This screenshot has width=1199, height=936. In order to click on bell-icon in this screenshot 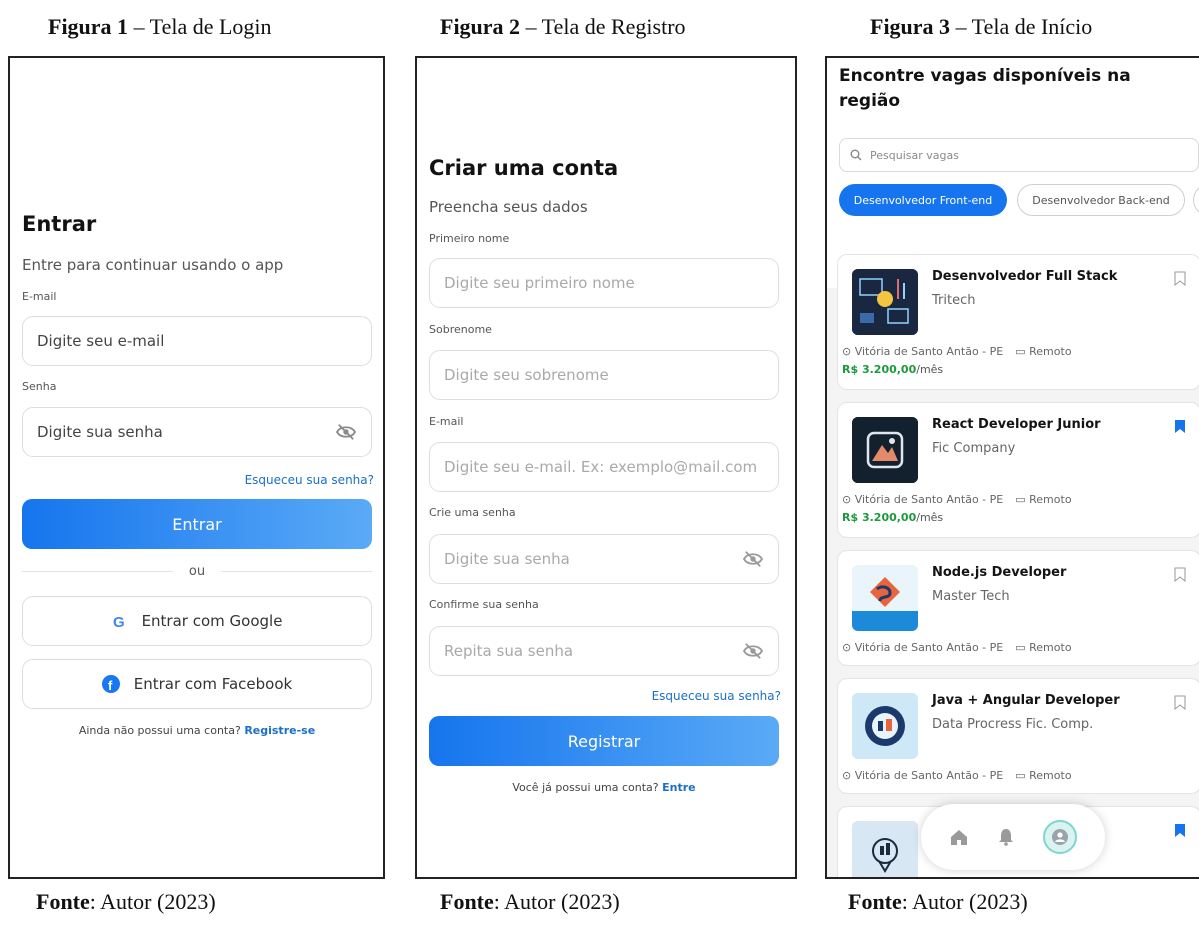, I will do `click(1006, 837)`.